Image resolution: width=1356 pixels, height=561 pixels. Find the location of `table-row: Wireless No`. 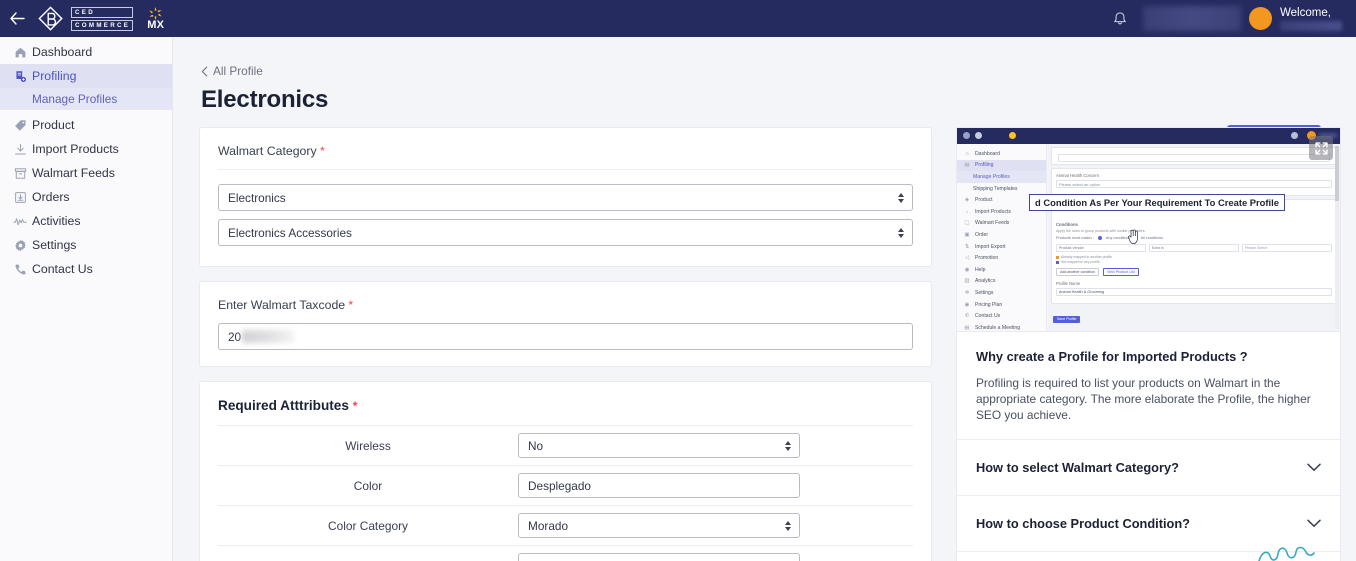

table-row: Wireless No is located at coordinates (565, 445).